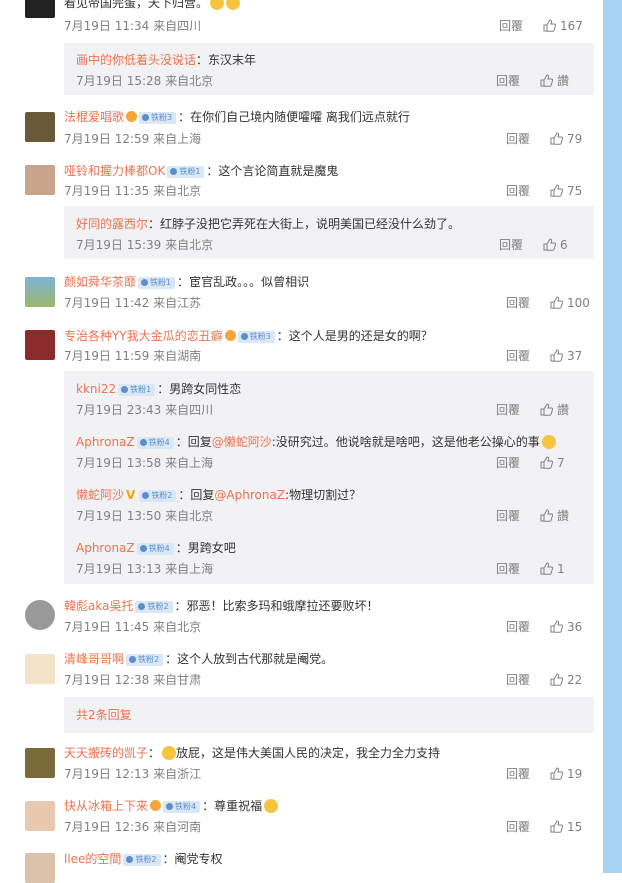 Image resolution: width=622 pixels, height=883 pixels. What do you see at coordinates (100, 495) in the screenshot?
I see `user-link: 懒蛇阿沙` at bounding box center [100, 495].